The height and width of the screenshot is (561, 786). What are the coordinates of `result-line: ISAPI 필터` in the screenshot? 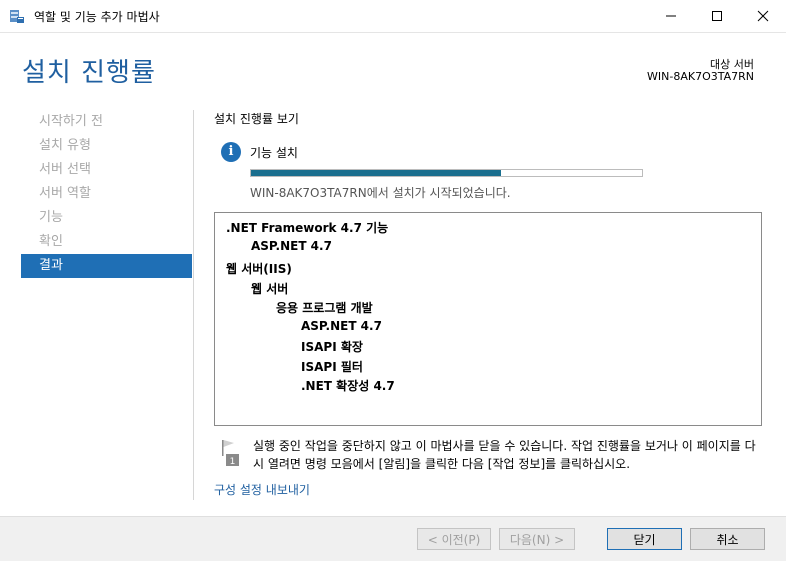 It's located at (332, 366).